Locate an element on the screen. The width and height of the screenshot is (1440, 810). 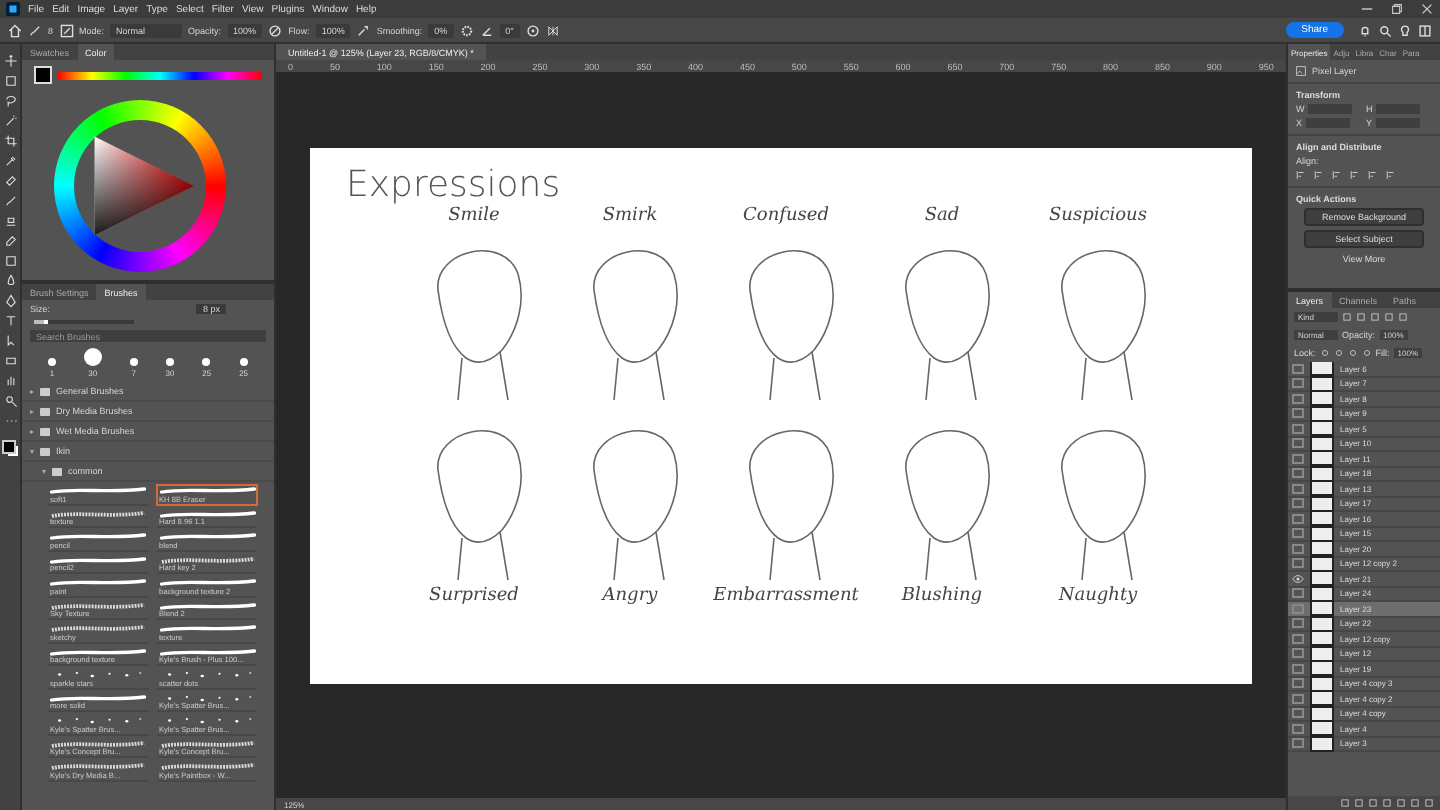
expression-label: Surprised is located at coordinates (474, 595).